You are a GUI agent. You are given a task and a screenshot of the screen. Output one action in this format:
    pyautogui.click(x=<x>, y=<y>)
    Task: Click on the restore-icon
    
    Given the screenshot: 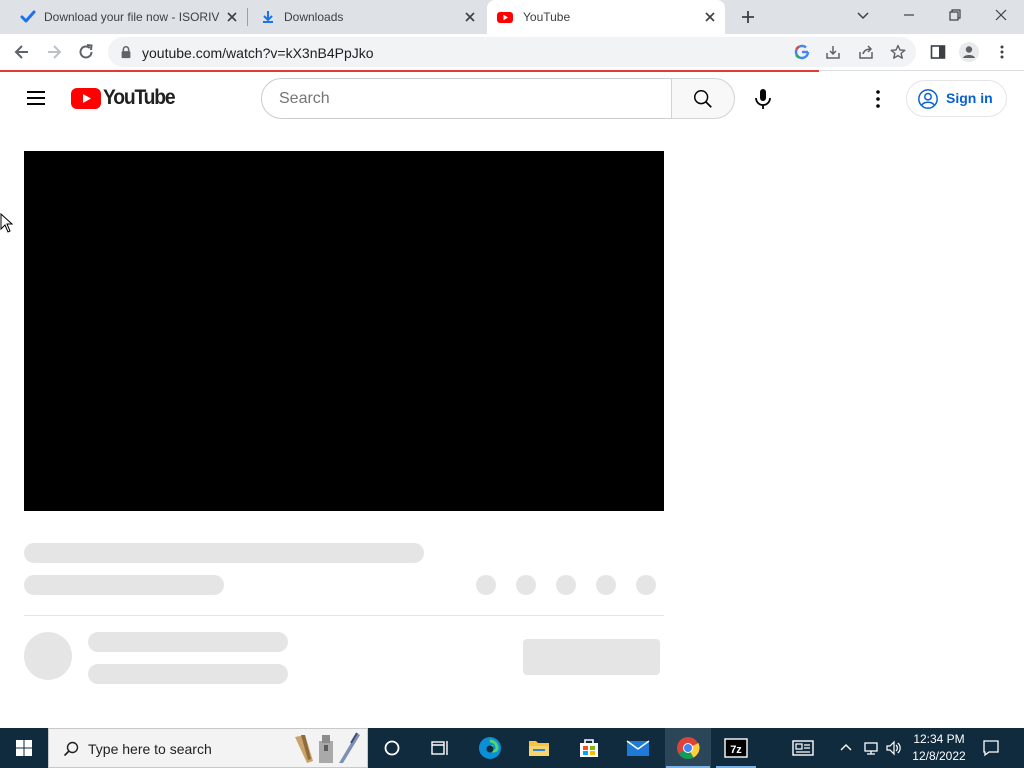 What is the action you would take?
    pyautogui.click(x=955, y=15)
    